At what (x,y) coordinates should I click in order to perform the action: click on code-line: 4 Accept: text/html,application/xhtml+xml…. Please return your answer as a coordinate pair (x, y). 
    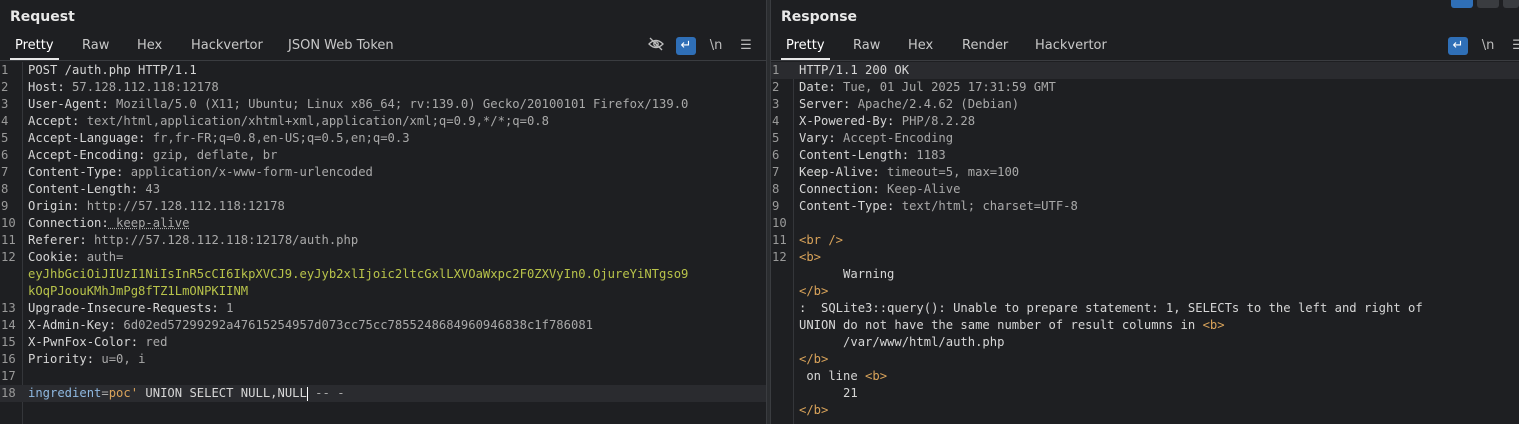
    Looking at the image, I should click on (383, 121).